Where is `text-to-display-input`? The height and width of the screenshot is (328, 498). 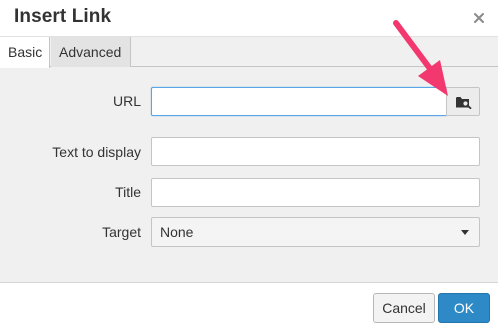 text-to-display-input is located at coordinates (315, 151).